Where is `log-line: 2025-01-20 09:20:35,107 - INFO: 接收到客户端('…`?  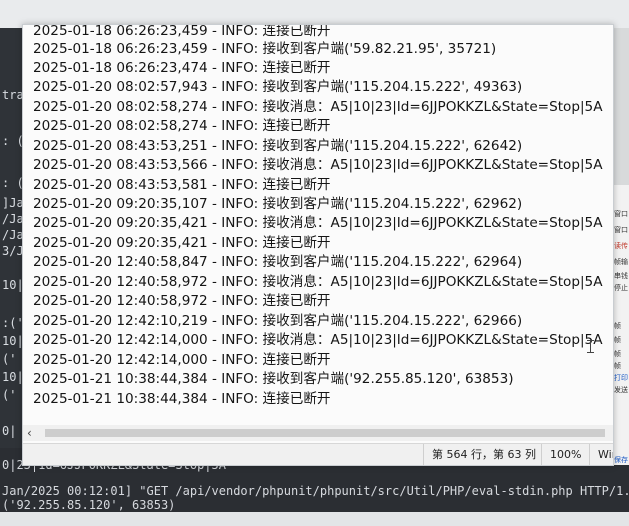 log-line: 2025-01-20 09:20:35,107 - INFO: 接收到客户端('… is located at coordinates (278, 204).